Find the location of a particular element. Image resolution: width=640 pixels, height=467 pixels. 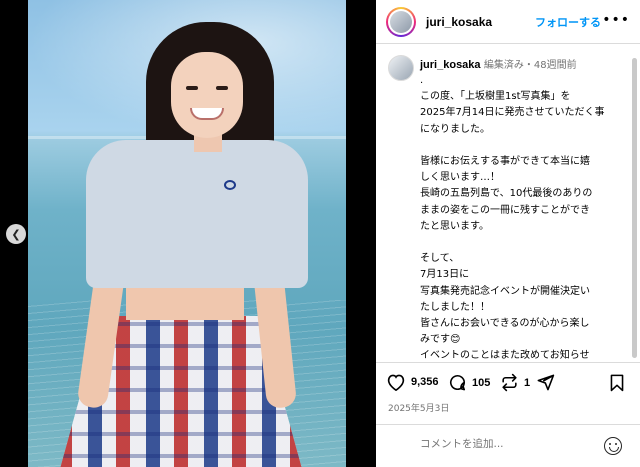

repost-action: 1 is located at coordinates (515, 382).